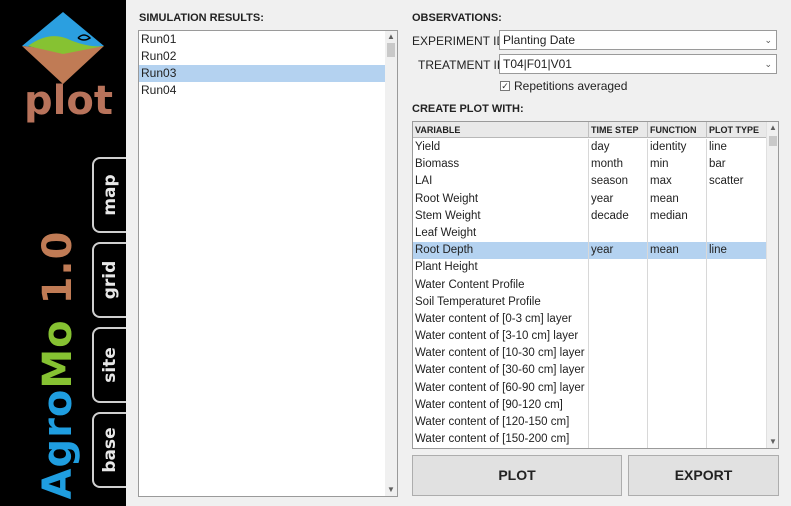 The height and width of the screenshot is (506, 791). I want to click on table-cell: identity, so click(677, 148).